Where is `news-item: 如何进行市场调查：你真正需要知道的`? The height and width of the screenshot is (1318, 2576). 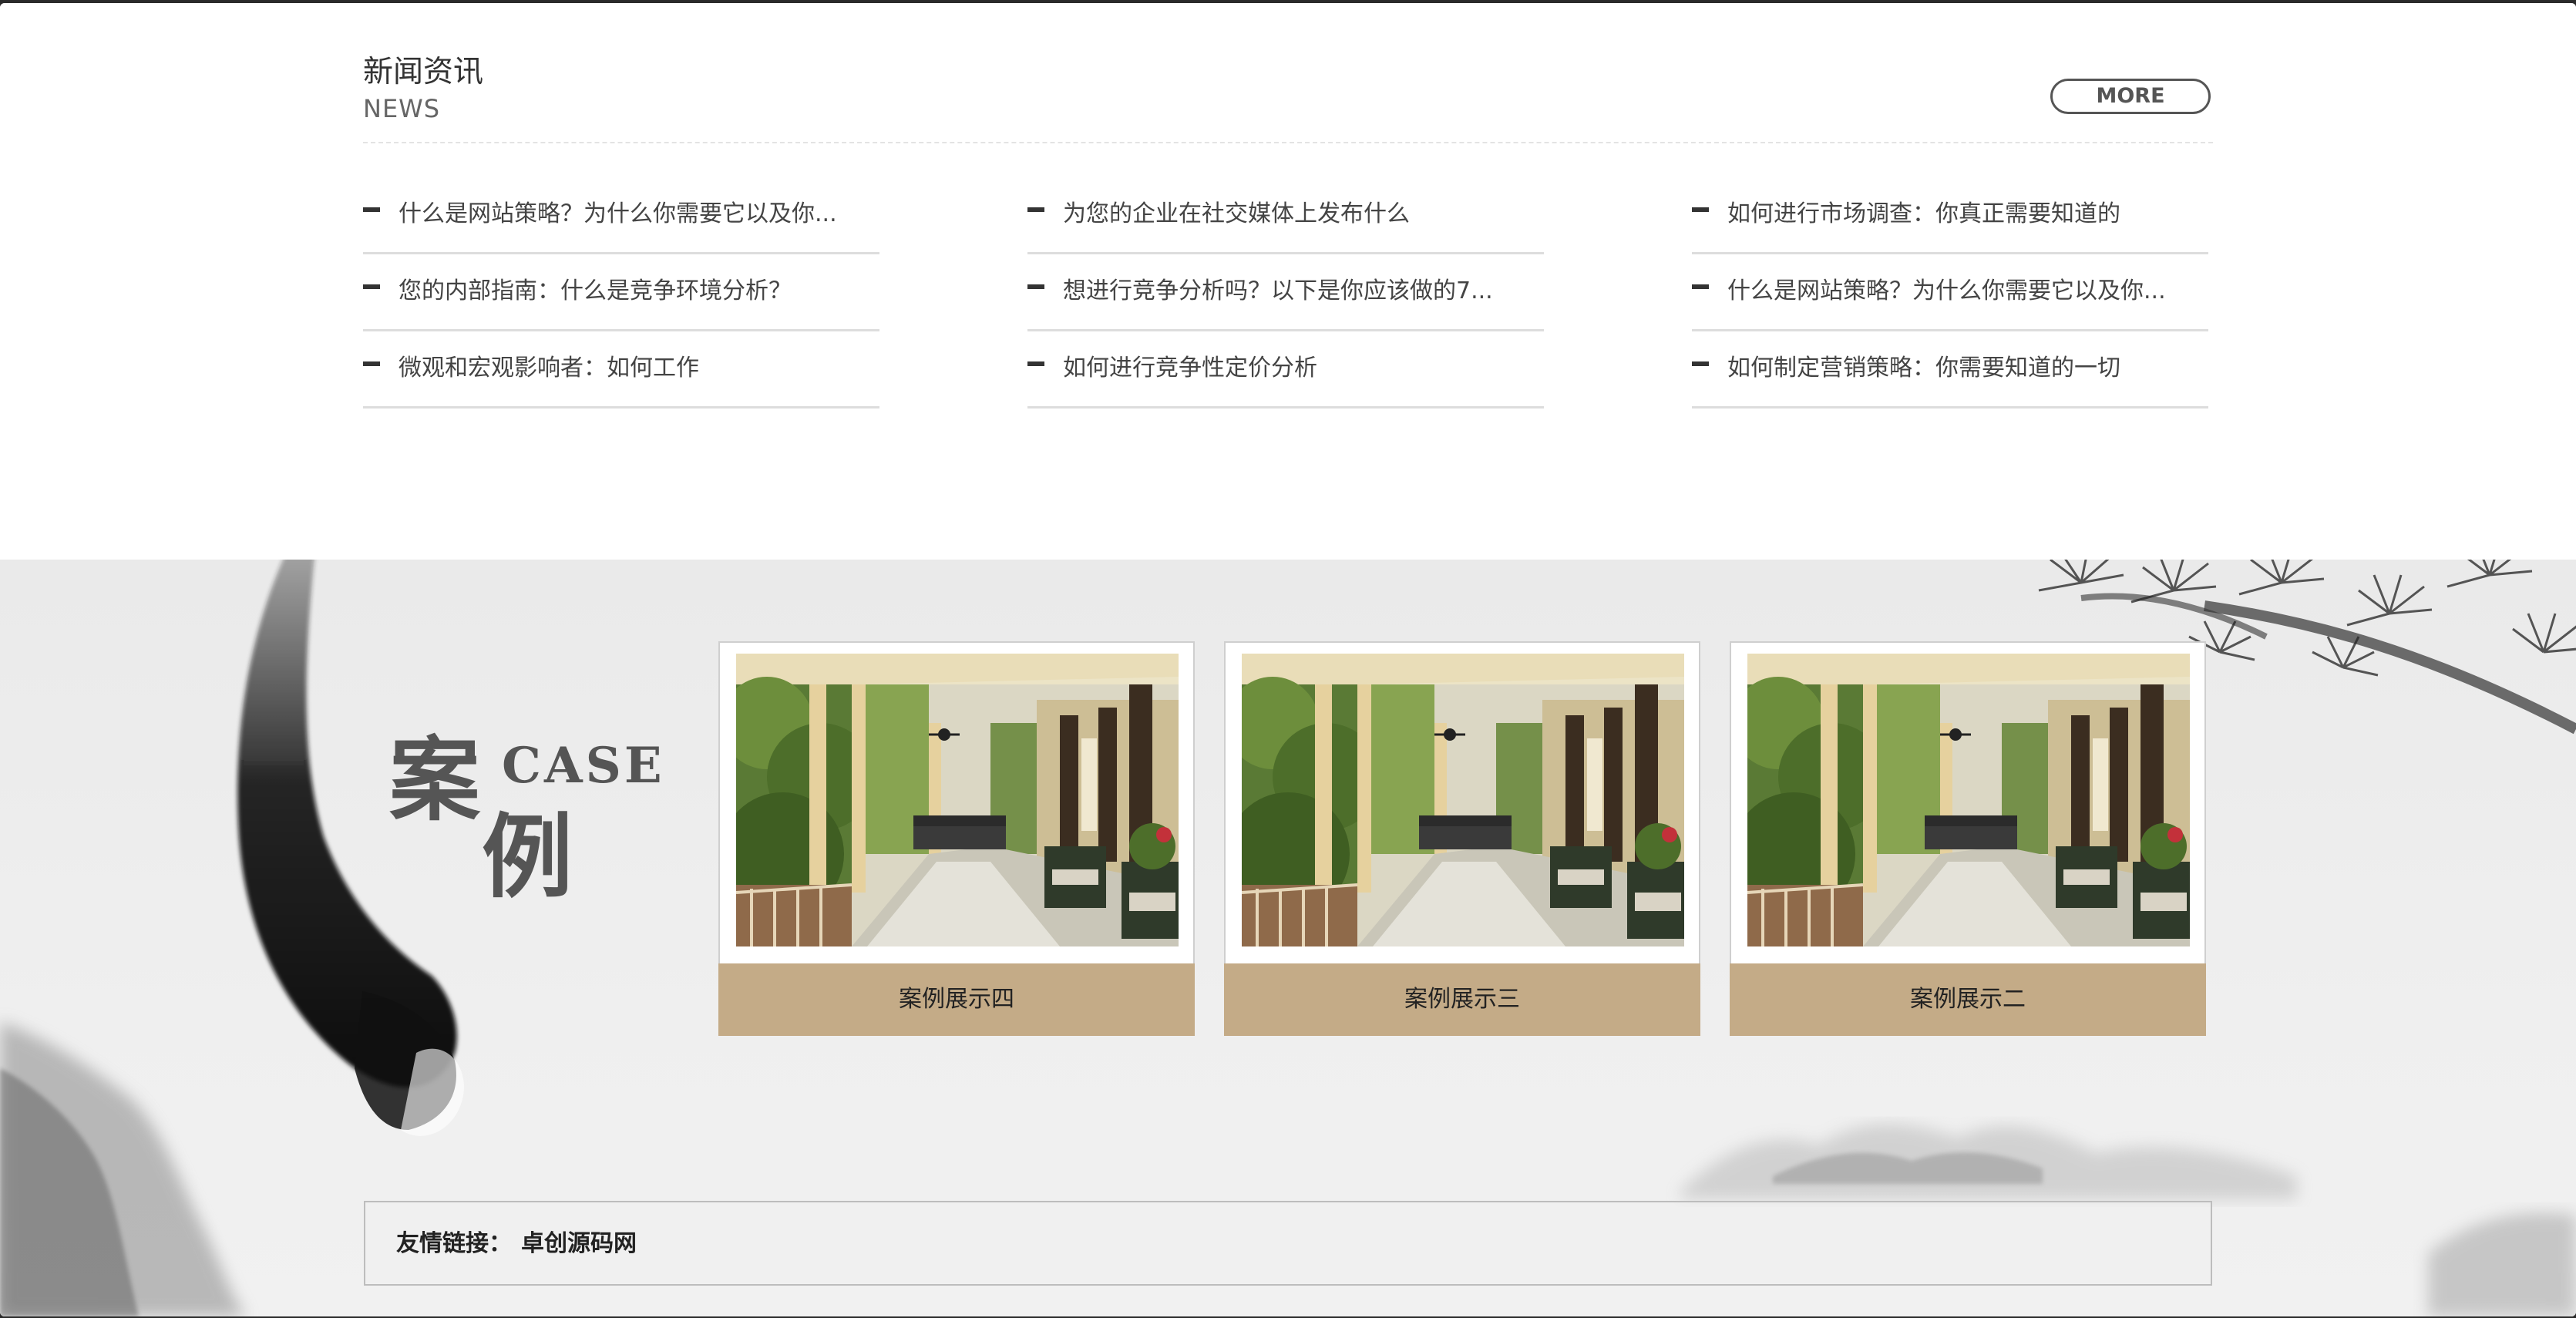
news-item: 如何进行市场调查：你真正需要知道的 is located at coordinates (1950, 217).